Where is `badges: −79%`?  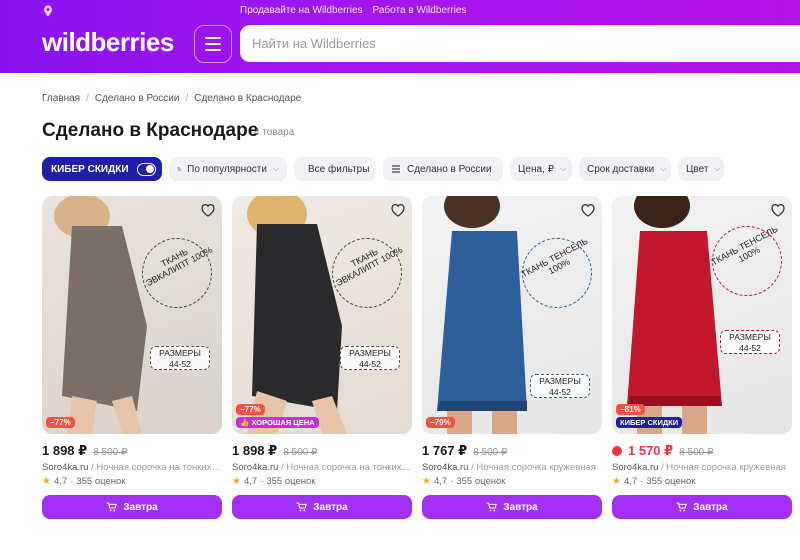 badges: −79% is located at coordinates (440, 422).